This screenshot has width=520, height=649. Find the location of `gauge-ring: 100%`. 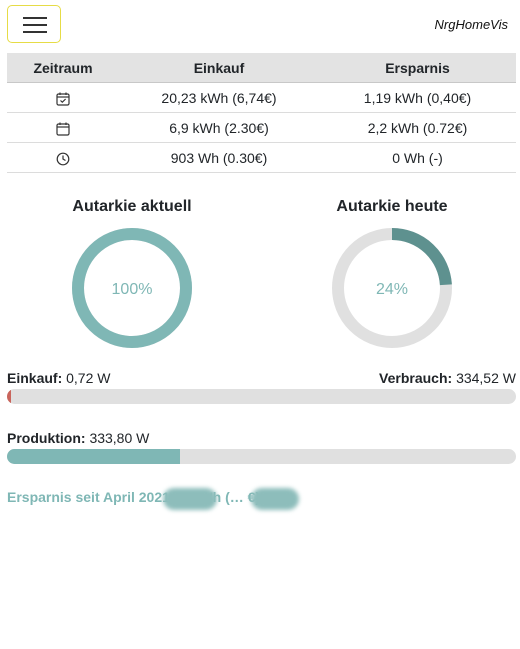

gauge-ring: 100% is located at coordinates (132, 288).